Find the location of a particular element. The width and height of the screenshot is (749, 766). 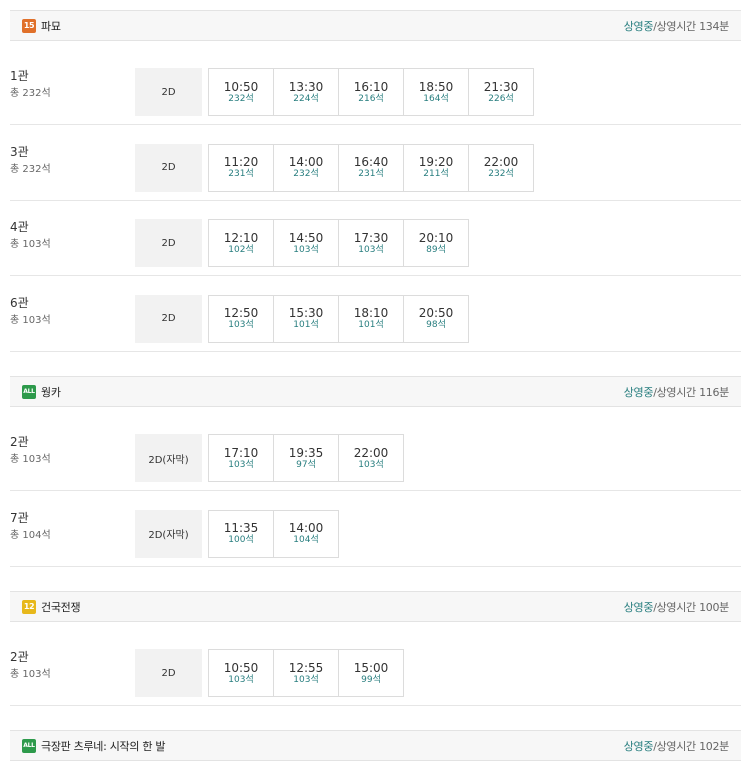

showtime-button: 12:10 102석 is located at coordinates (241, 243).